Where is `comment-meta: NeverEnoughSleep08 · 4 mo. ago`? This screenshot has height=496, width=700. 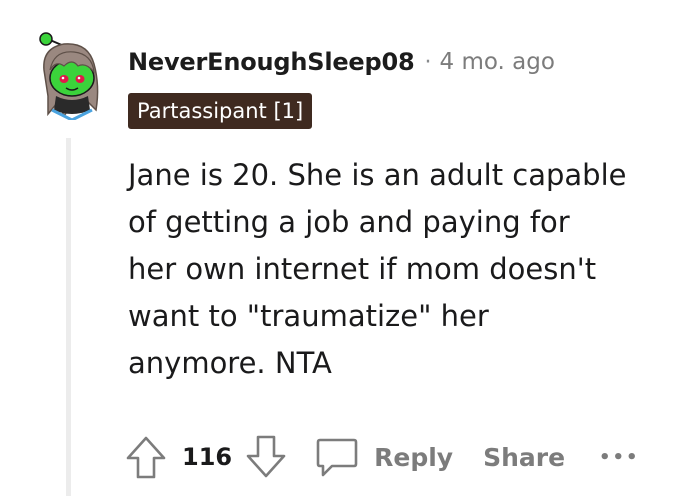
comment-meta: NeverEnoughSleep08 · 4 mo. ago is located at coordinates (341, 62).